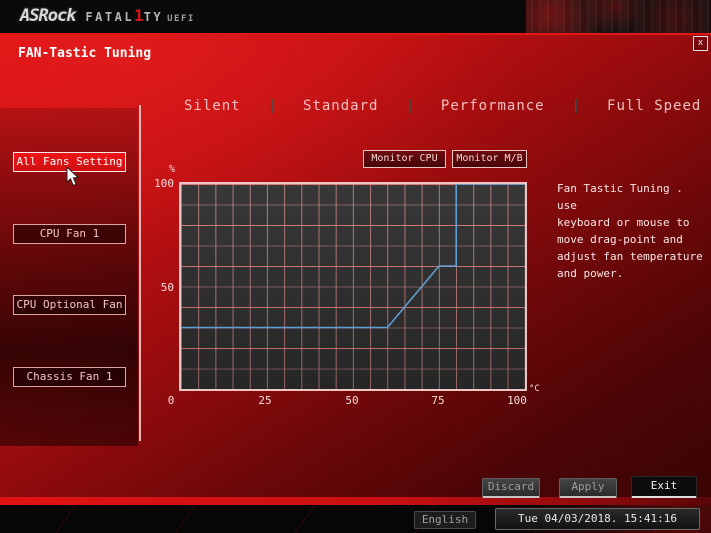 This screenshot has height=533, width=711. Describe the element at coordinates (438, 400) in the screenshot. I see `x-tick-75: 75` at that location.